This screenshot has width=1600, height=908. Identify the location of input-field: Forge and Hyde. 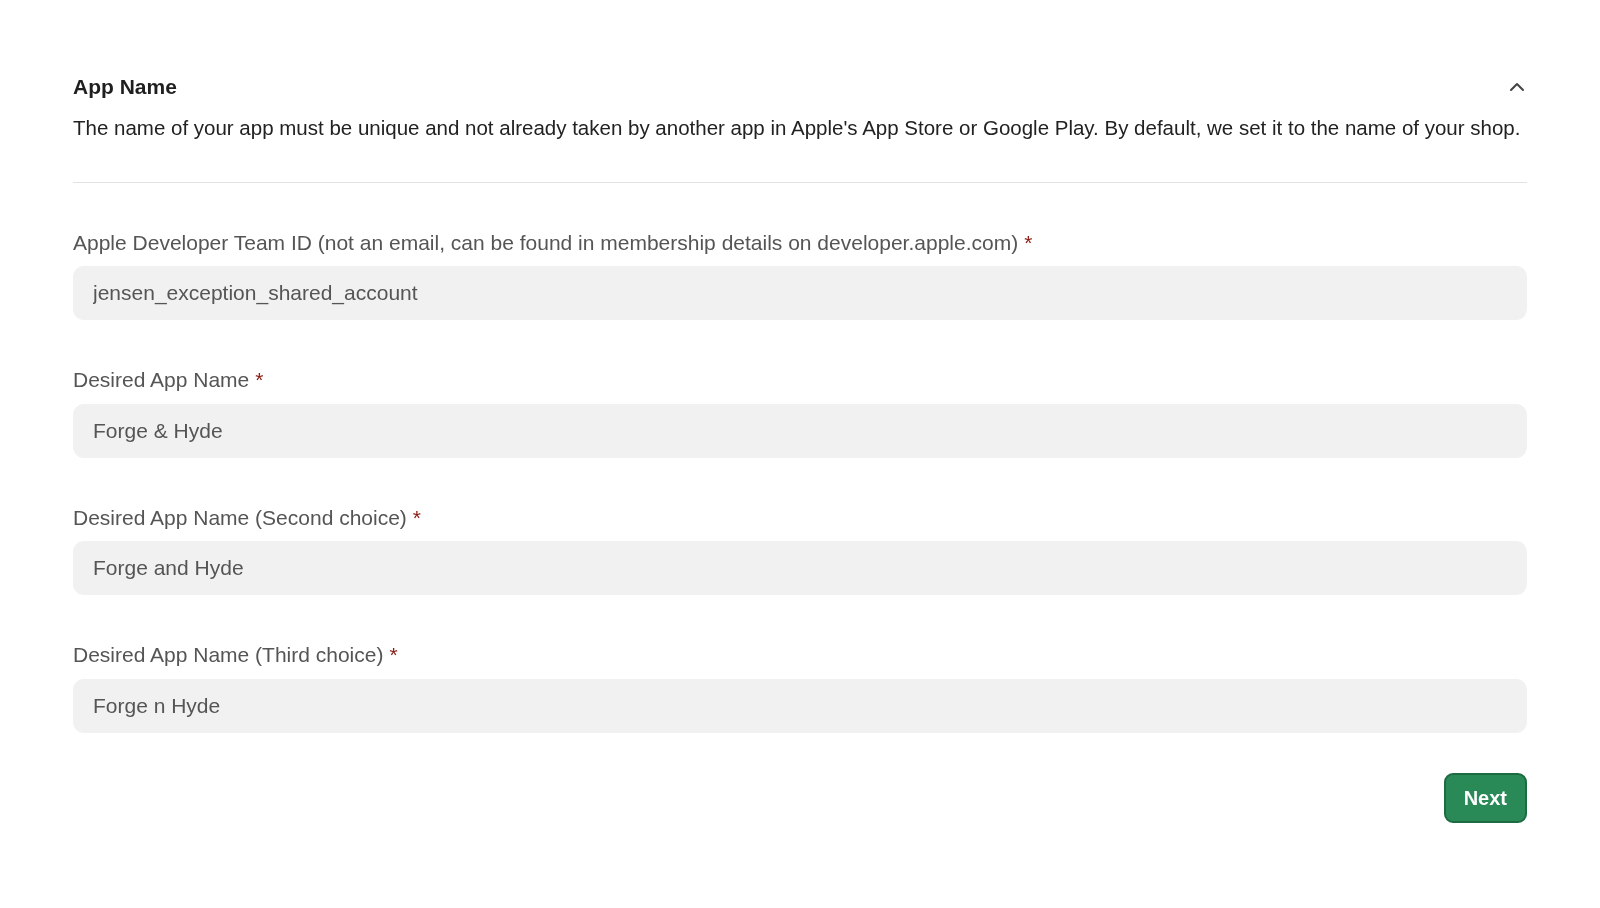
(800, 568).